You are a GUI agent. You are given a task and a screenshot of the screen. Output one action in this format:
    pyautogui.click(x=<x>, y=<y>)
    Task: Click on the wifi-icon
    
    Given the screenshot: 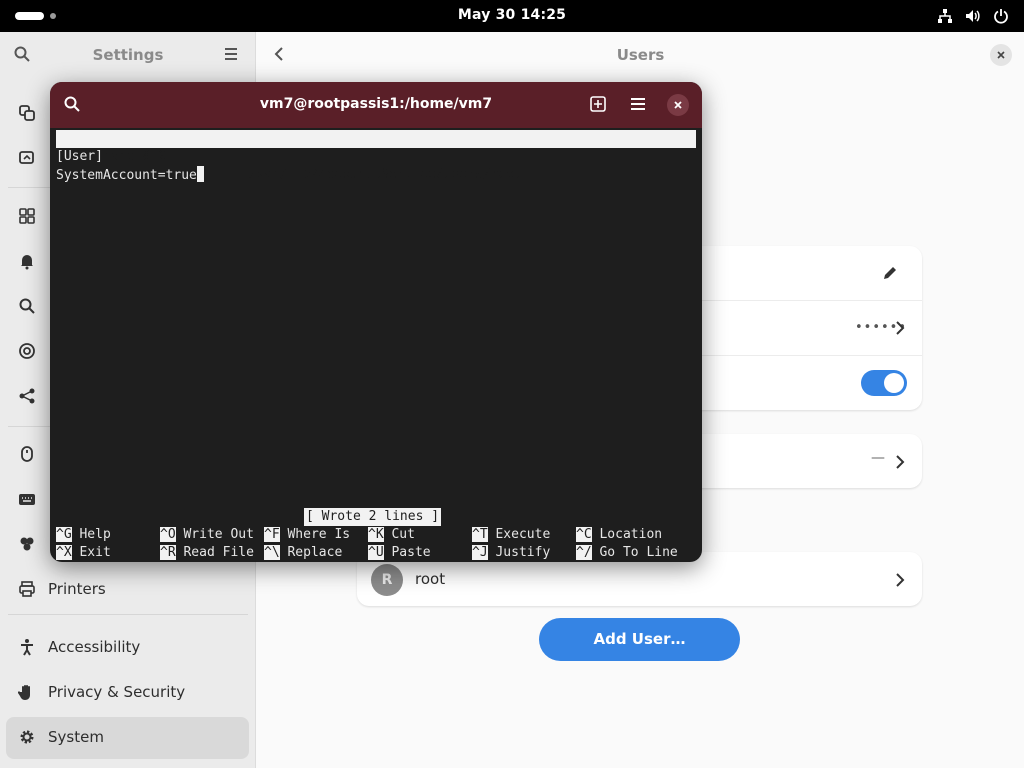 What is the action you would take?
    pyautogui.click(x=28, y=114)
    